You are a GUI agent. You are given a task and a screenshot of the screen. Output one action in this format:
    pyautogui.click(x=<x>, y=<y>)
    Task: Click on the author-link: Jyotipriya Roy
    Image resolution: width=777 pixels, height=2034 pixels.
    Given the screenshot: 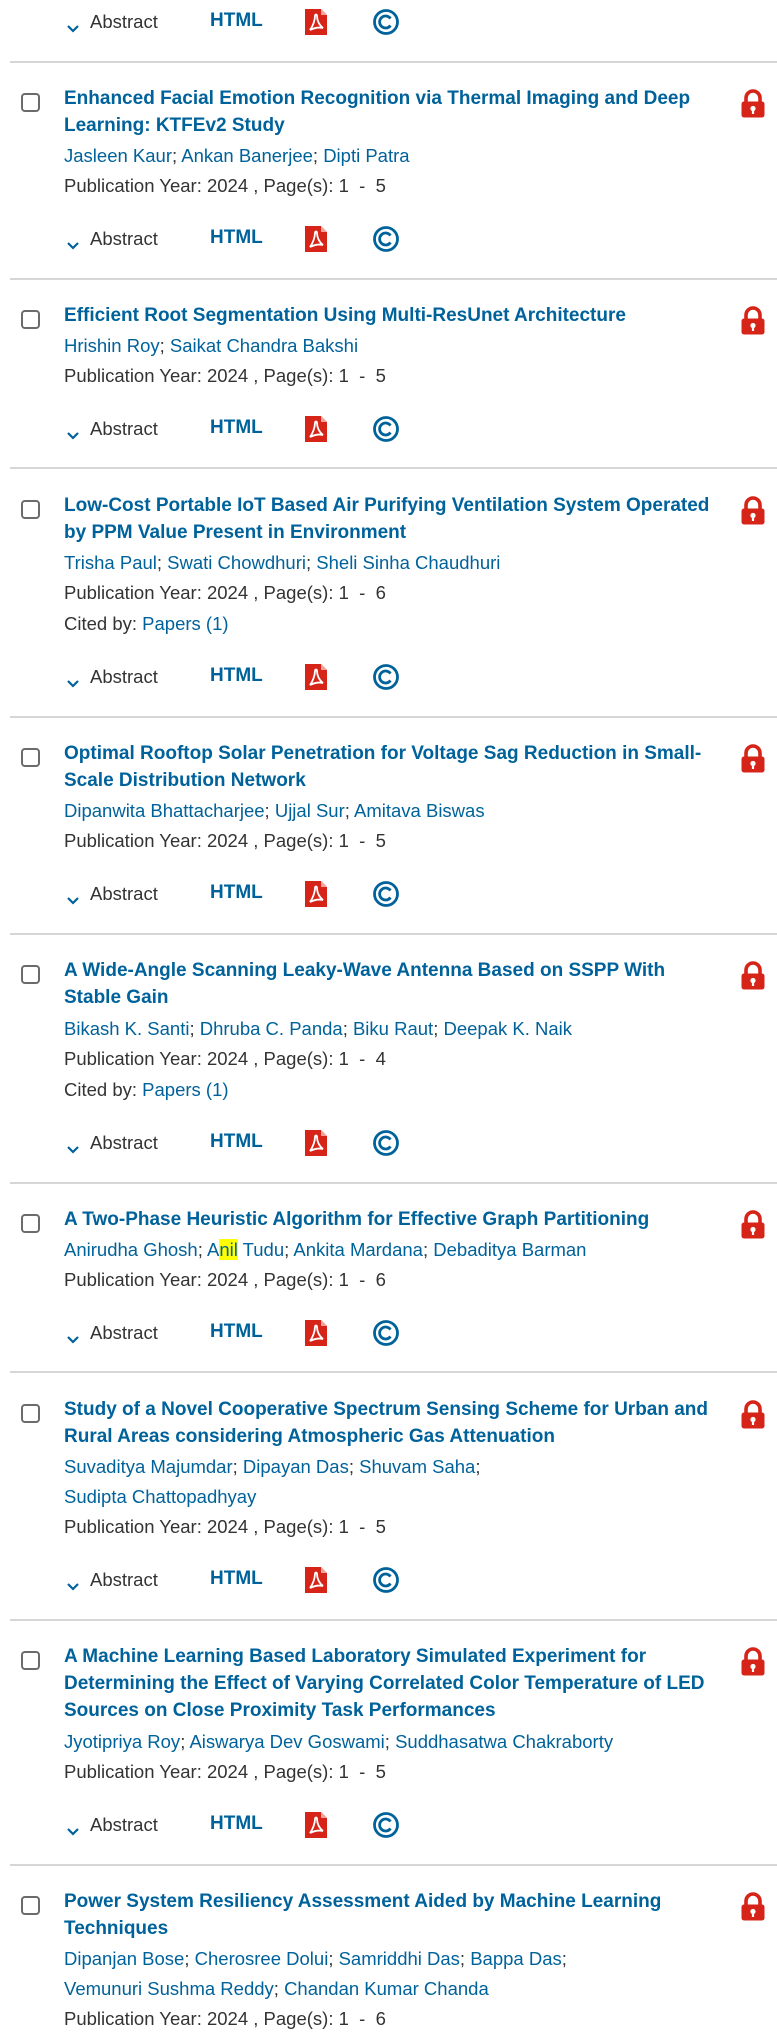 What is the action you would take?
    pyautogui.click(x=122, y=1741)
    